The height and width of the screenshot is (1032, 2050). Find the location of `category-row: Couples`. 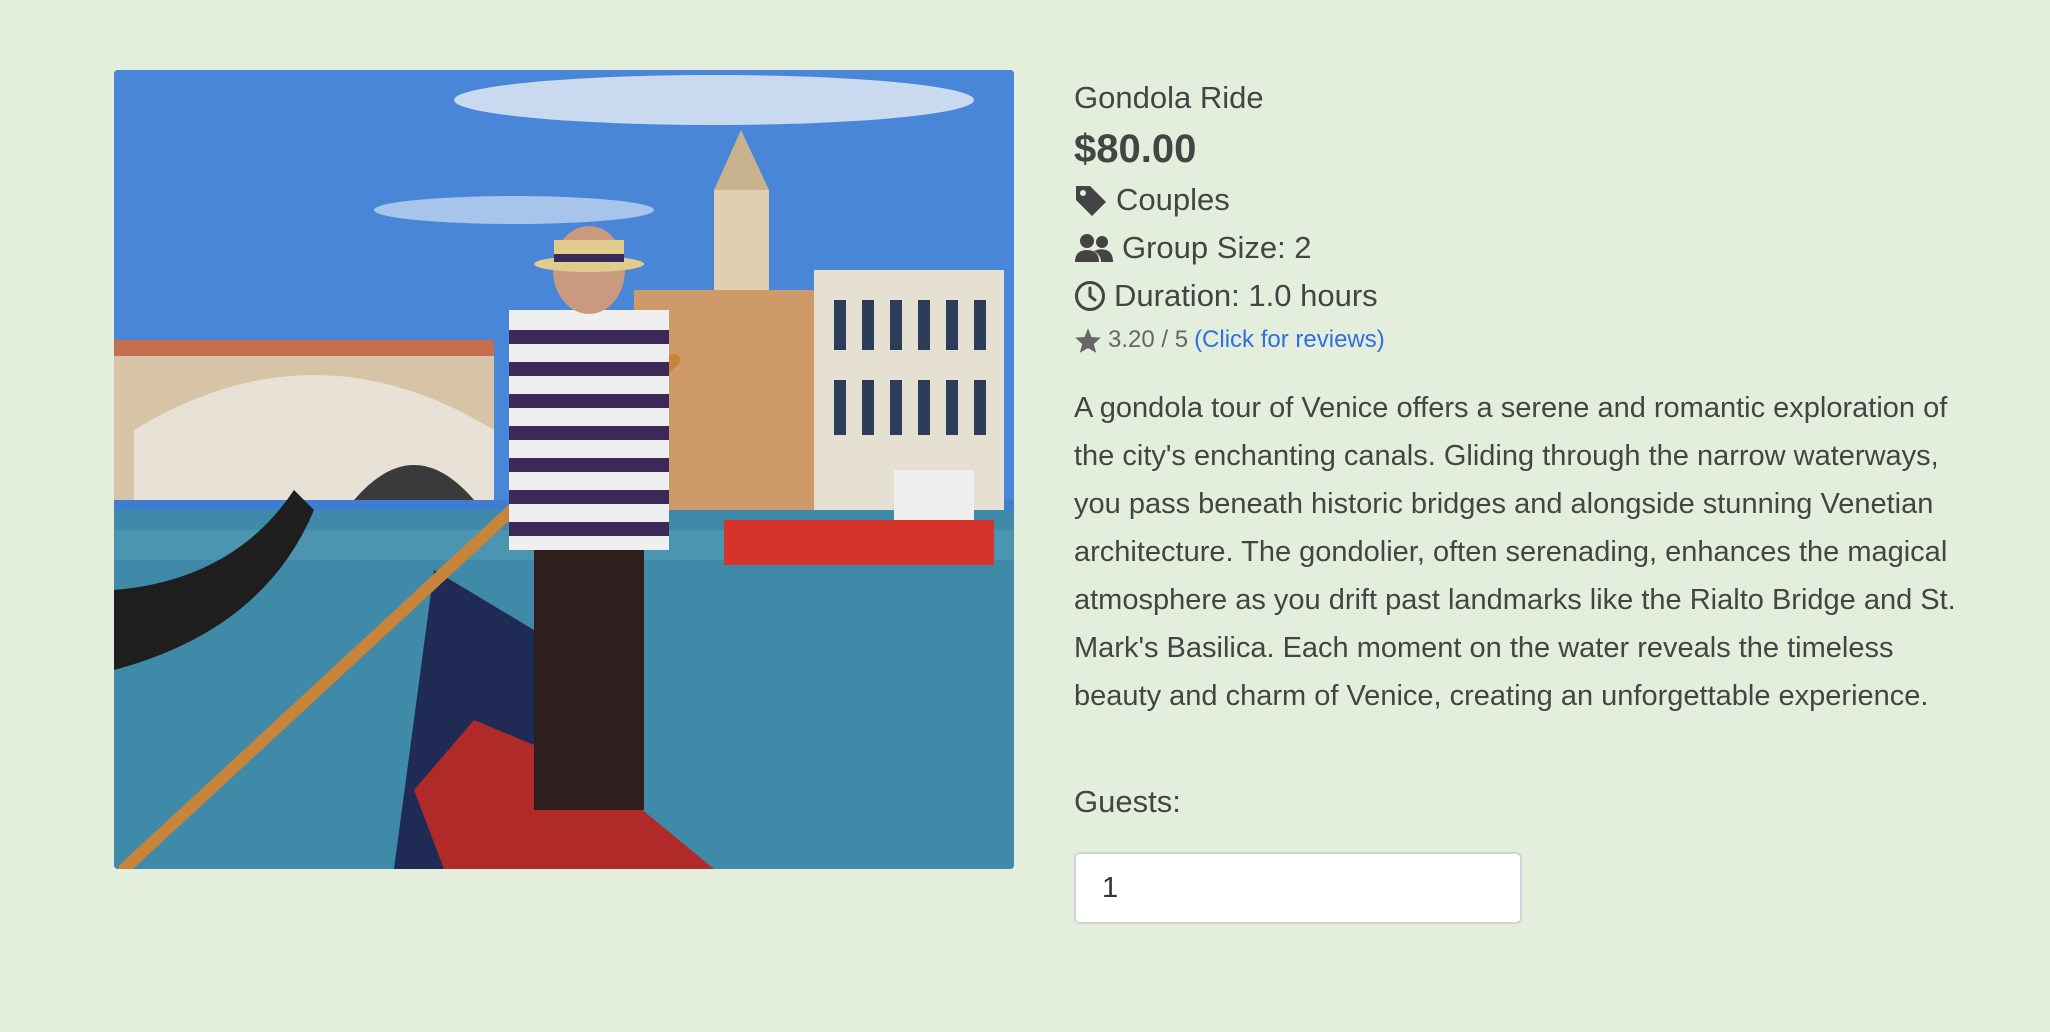

category-row: Couples is located at coordinates (1524, 200).